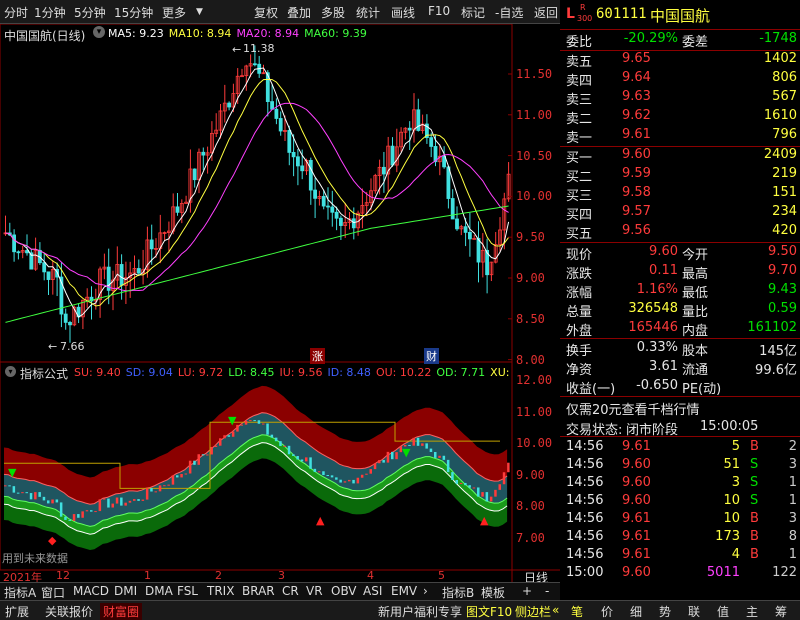  I want to click on period-more-button: 更多, so click(174, 12).